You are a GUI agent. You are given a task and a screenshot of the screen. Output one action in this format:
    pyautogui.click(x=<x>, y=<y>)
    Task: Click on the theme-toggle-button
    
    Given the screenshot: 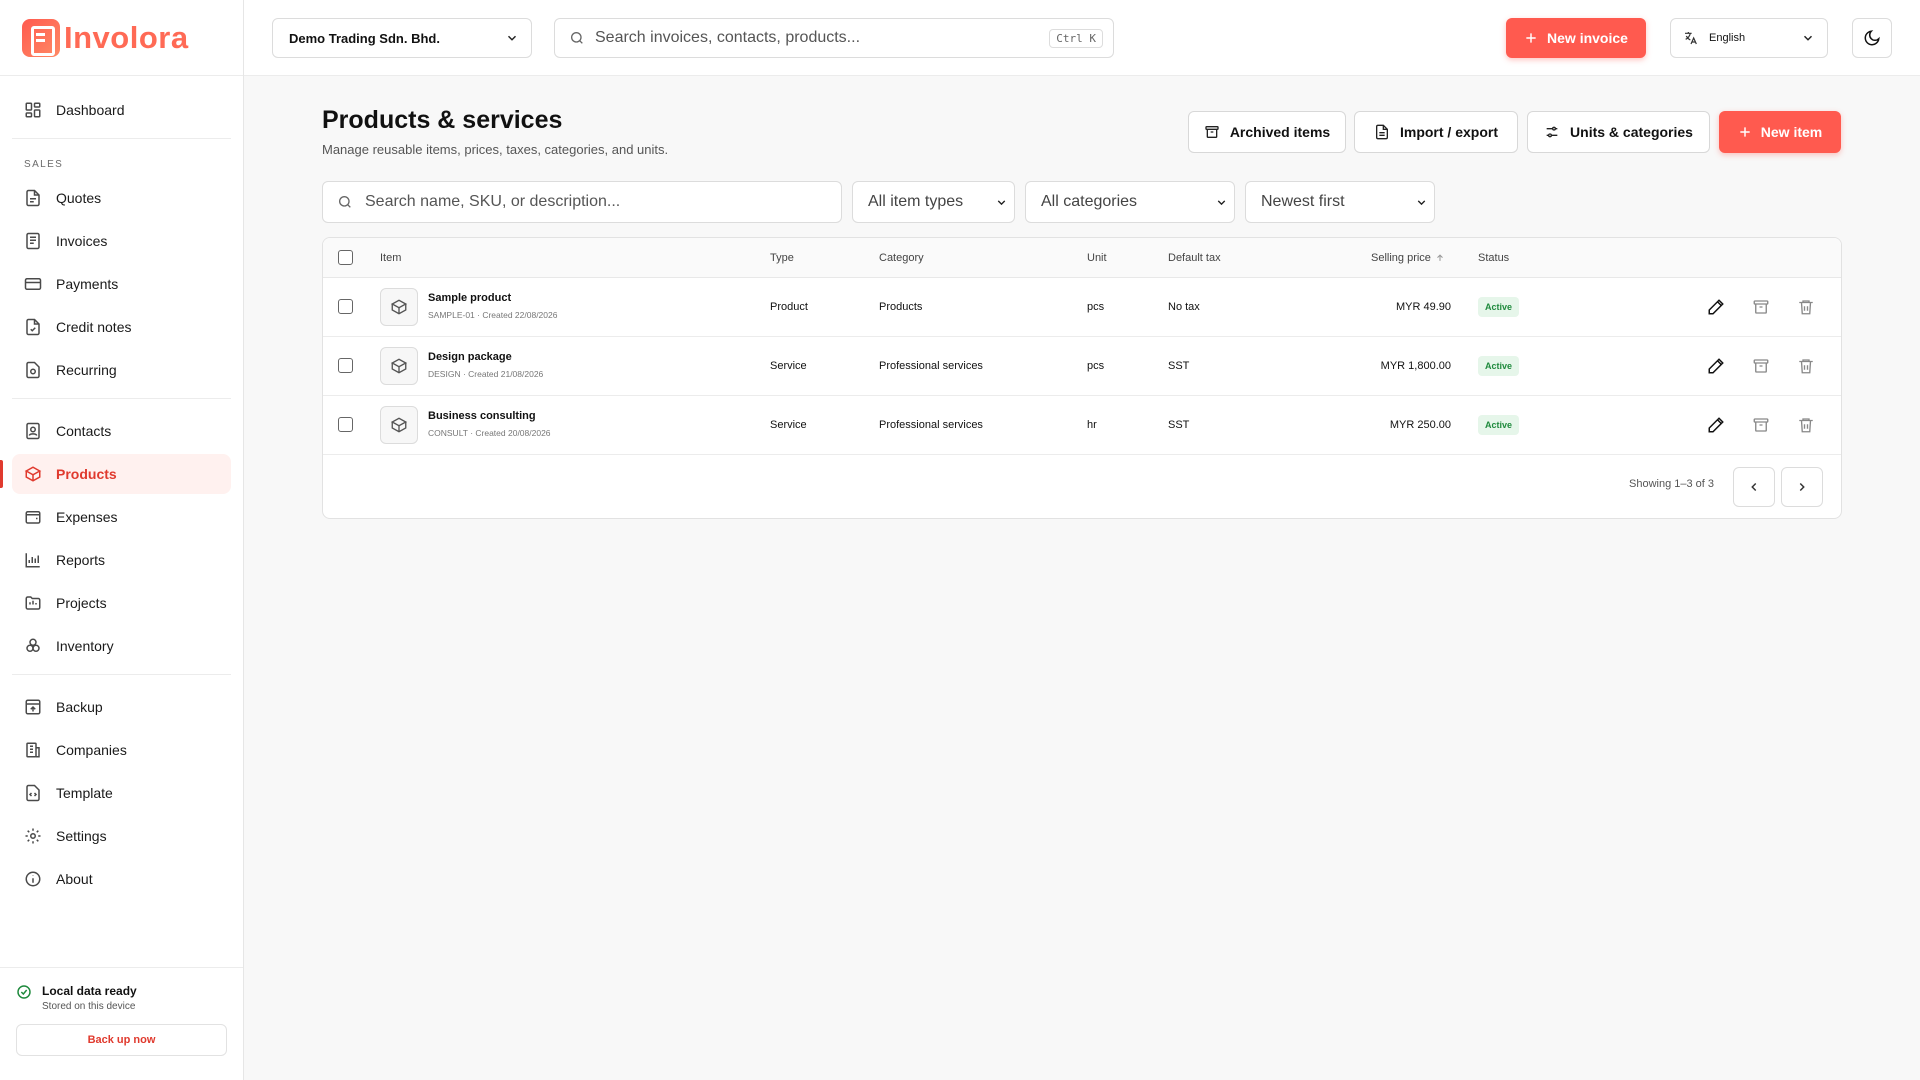 What is the action you would take?
    pyautogui.click(x=1872, y=38)
    